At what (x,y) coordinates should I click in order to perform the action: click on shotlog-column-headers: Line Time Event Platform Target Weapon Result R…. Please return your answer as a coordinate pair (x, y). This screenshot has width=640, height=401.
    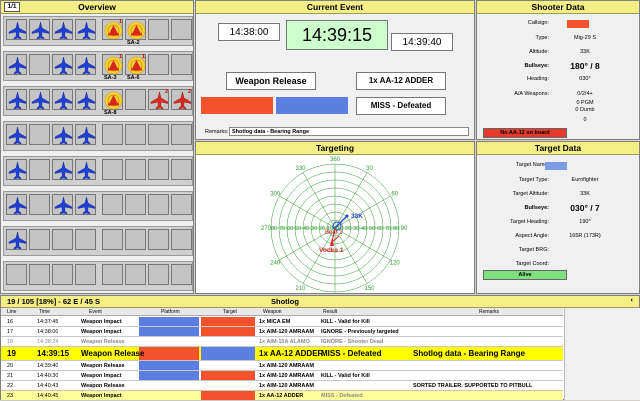
    Looking at the image, I should click on (282, 312).